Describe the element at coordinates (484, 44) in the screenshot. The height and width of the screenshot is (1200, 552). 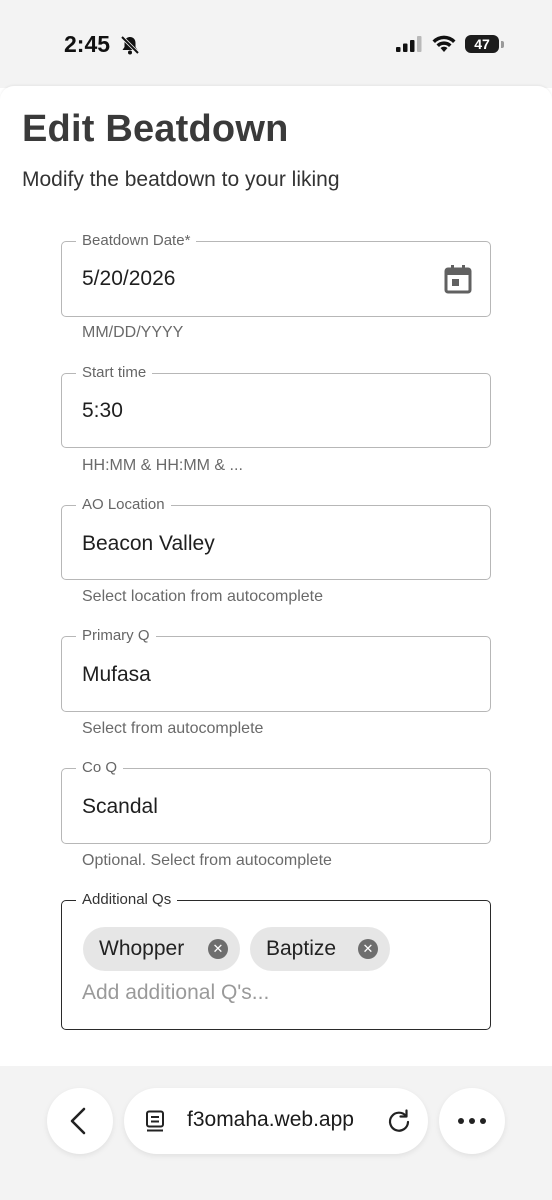
I see `battery-indicator: 47` at that location.